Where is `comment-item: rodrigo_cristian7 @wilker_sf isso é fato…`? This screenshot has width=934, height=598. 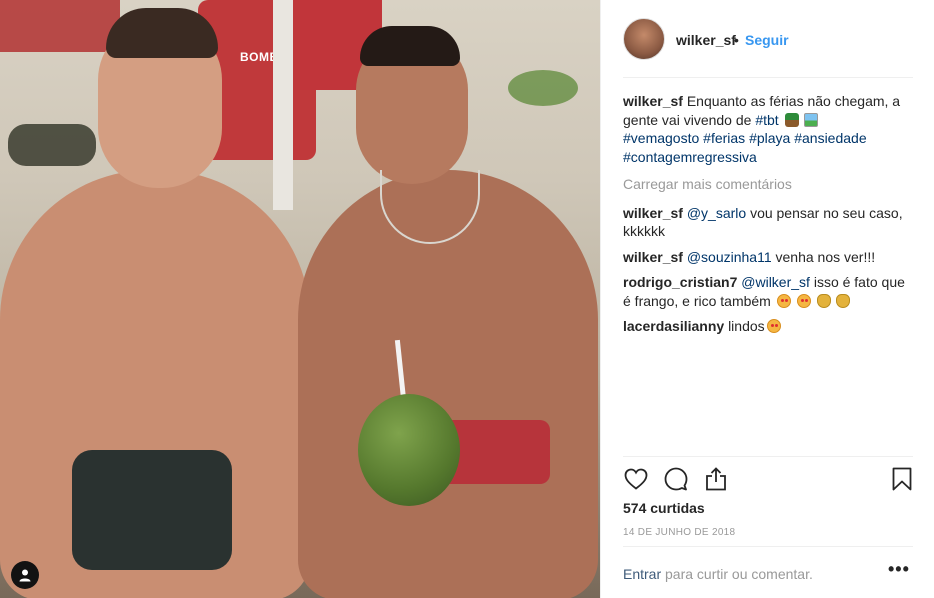 comment-item: rodrigo_cristian7 @wilker_sf isso é fato… is located at coordinates (768, 291).